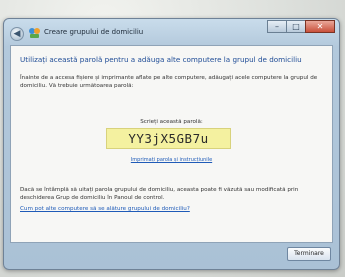 The width and height of the screenshot is (345, 277). What do you see at coordinates (34, 33) in the screenshot?
I see `homegroup-icon` at bounding box center [34, 33].